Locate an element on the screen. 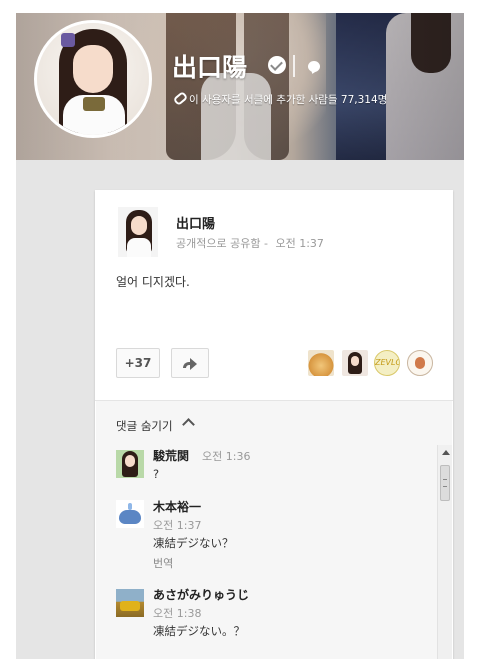 The image size is (479, 659). comment-text: 凍結デジない。？ is located at coordinates (199, 631).